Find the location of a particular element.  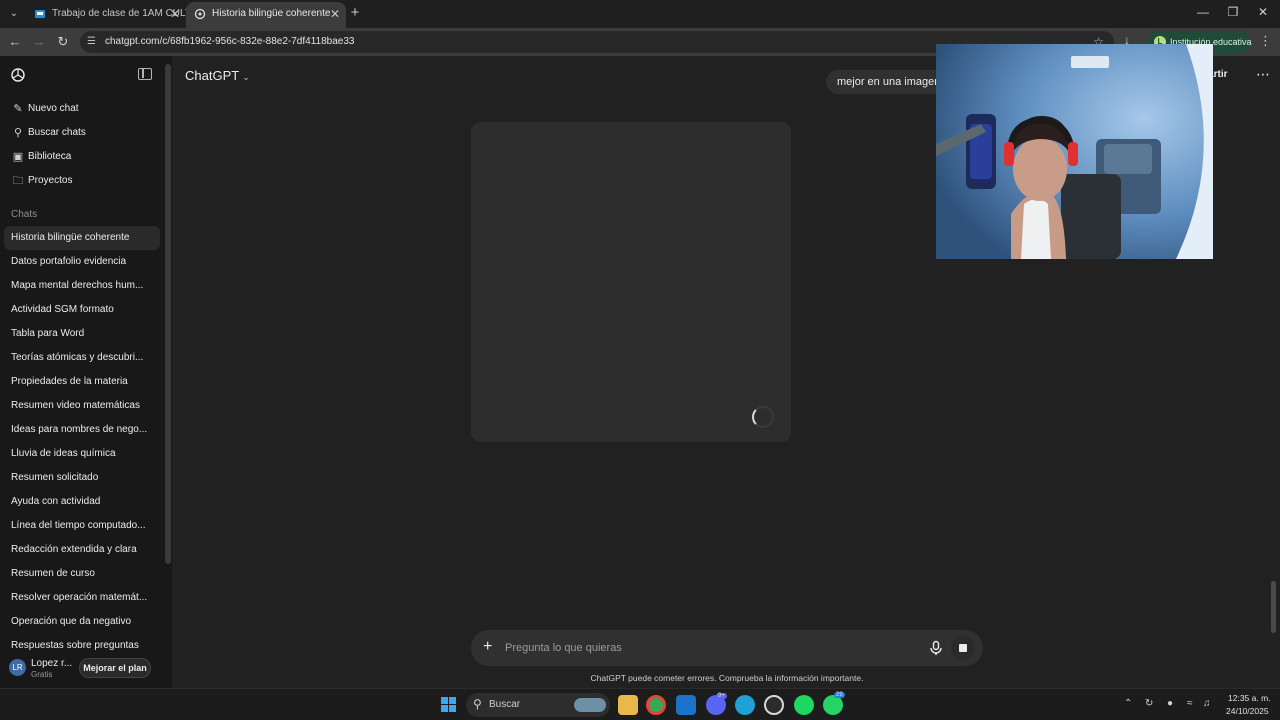

whatsapp-icon is located at coordinates (833, 705).